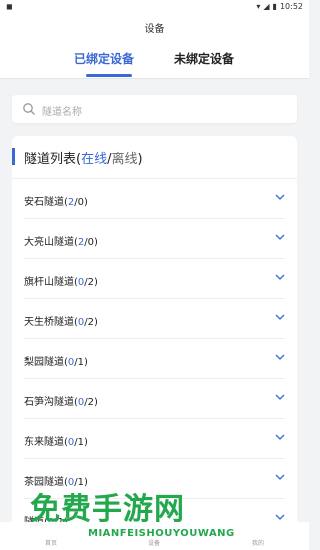 This screenshot has width=320, height=550. Describe the element at coordinates (154, 7) in the screenshot. I see `status-bar: ◼ ▾ ◢ ▮ 10:52` at that location.